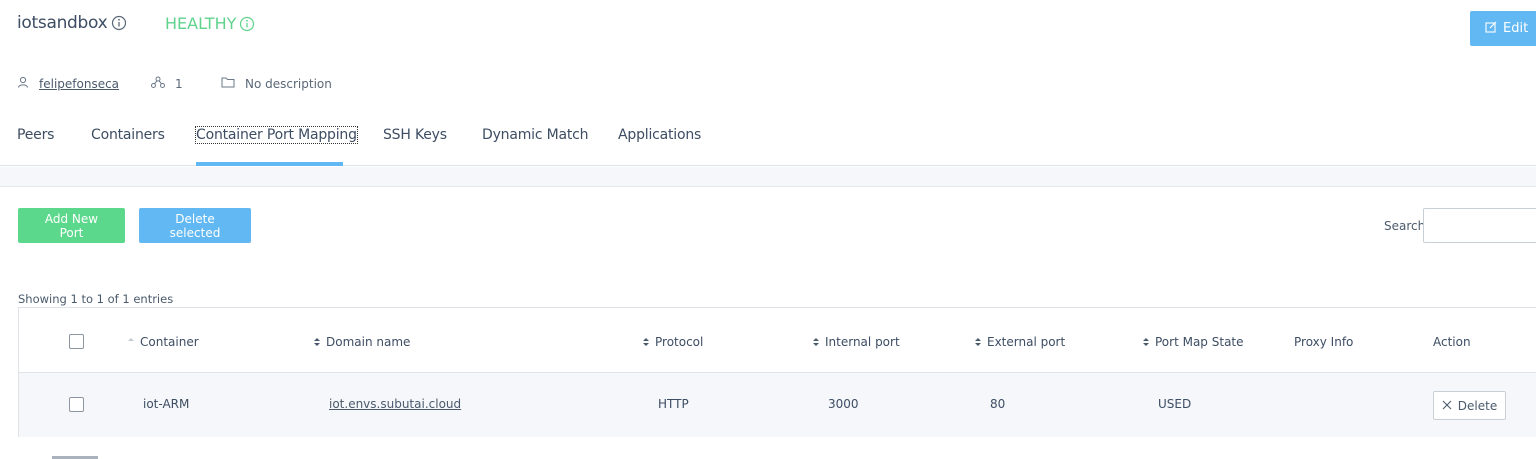 Image resolution: width=1536 pixels, height=459 pixels. Describe the element at coordinates (169, 342) in the screenshot. I see `column-header-label: Container` at that location.